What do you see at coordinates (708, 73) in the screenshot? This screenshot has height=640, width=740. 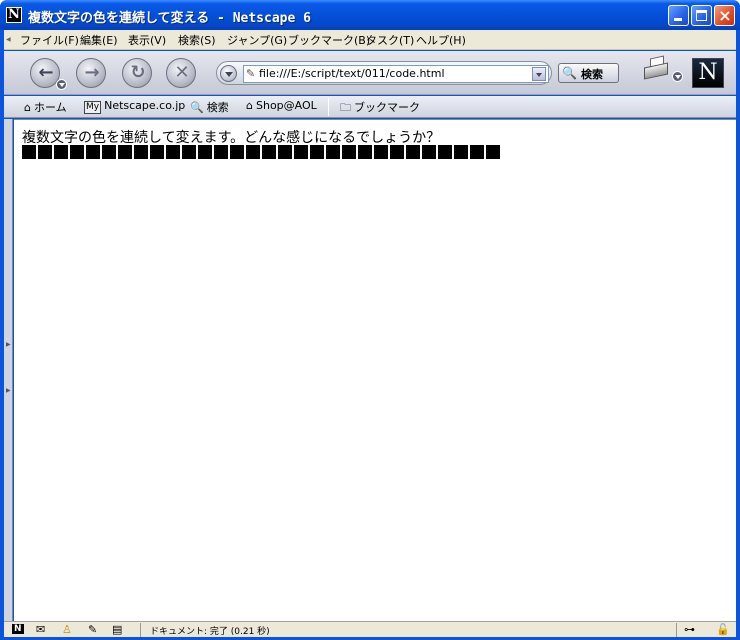 I see `netscape-logo: N` at bounding box center [708, 73].